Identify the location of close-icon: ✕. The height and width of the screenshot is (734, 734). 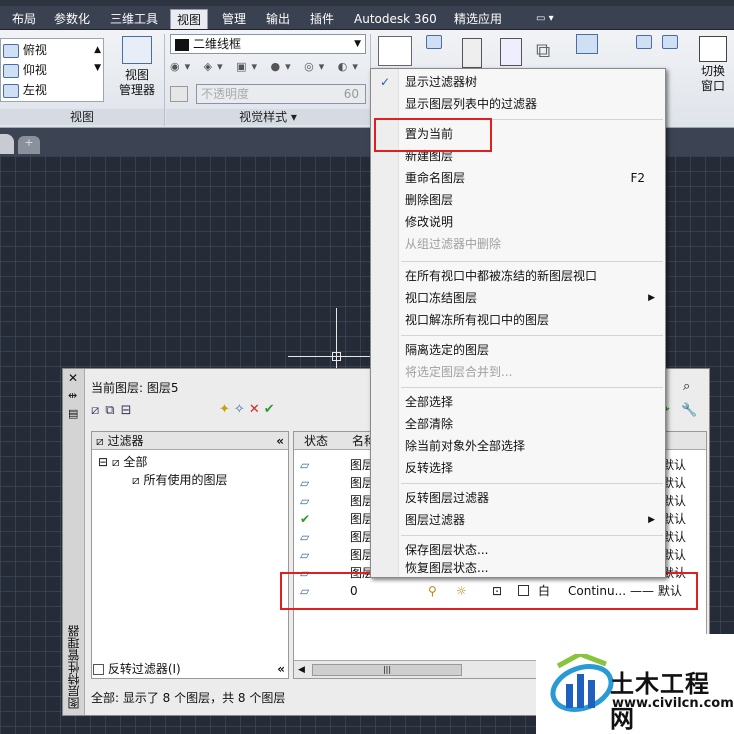
(73, 378).